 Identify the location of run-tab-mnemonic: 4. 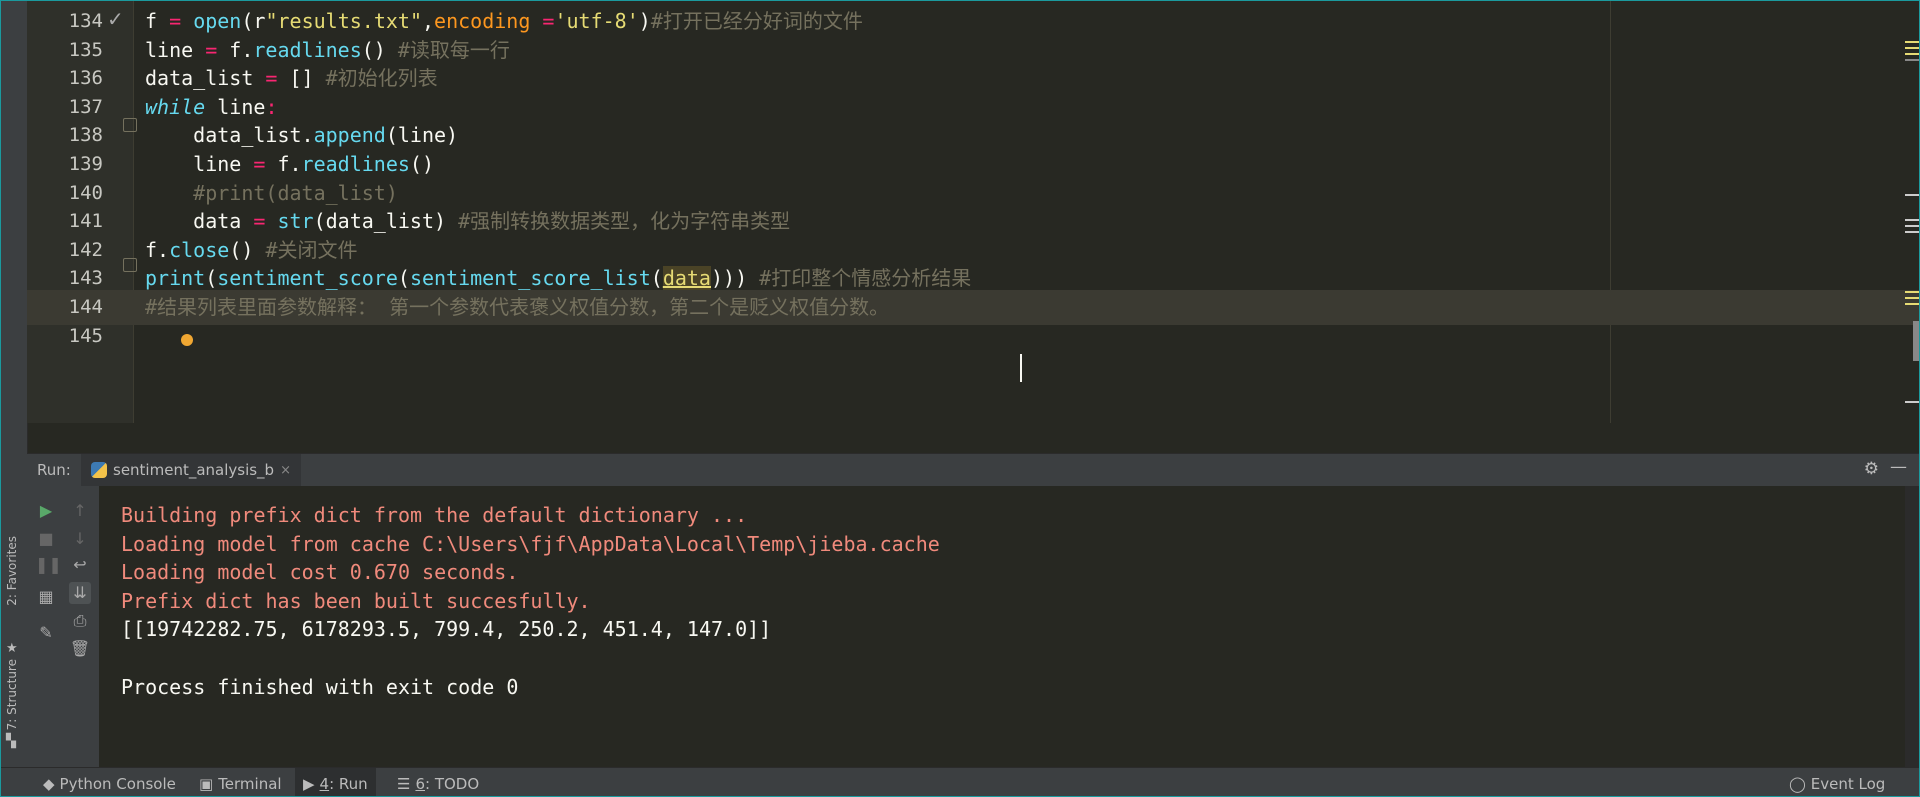
(324, 783).